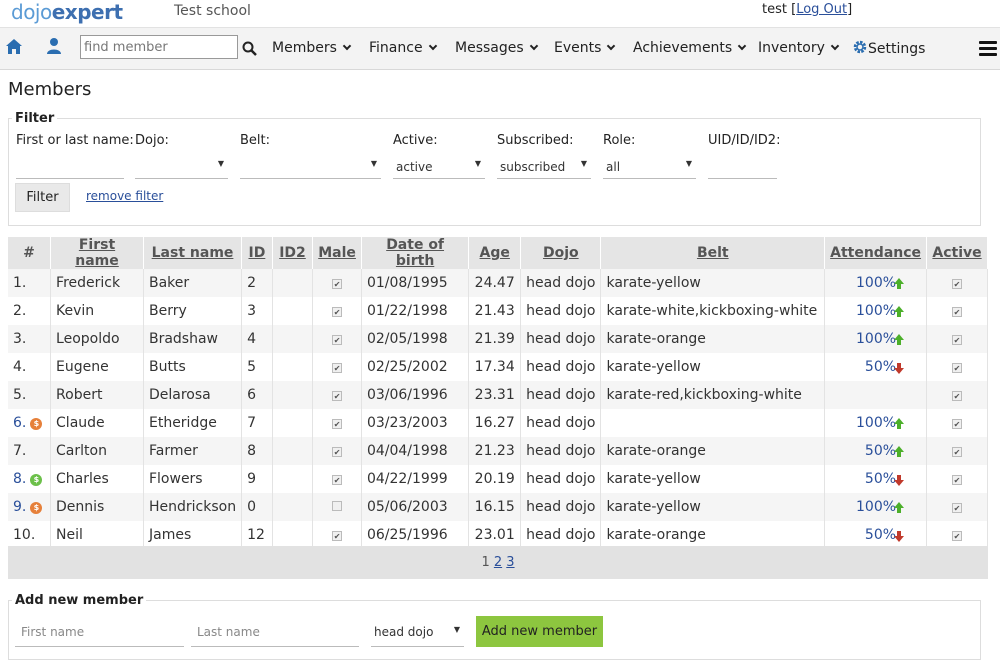 This screenshot has height=667, width=1000. I want to click on last-name-cell: Bradshaw, so click(193, 339).